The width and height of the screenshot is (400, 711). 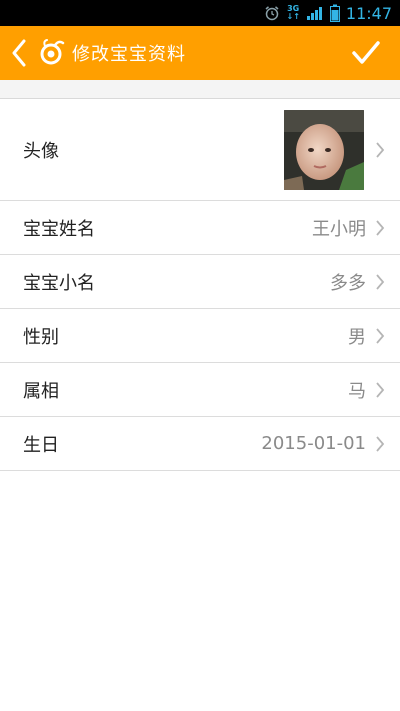 I want to click on status-bar: 3G ↓↑ 11:47, so click(x=200, y=13).